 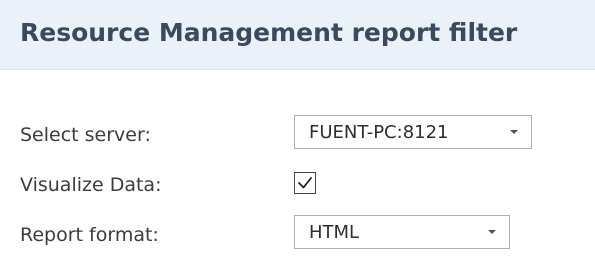 I want to click on header-divider, so click(x=297, y=69).